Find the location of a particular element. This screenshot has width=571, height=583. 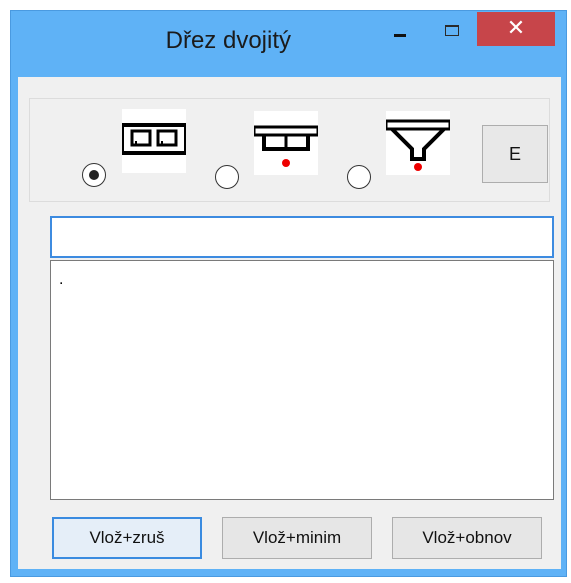

close-icon: ✕ is located at coordinates (516, 28).